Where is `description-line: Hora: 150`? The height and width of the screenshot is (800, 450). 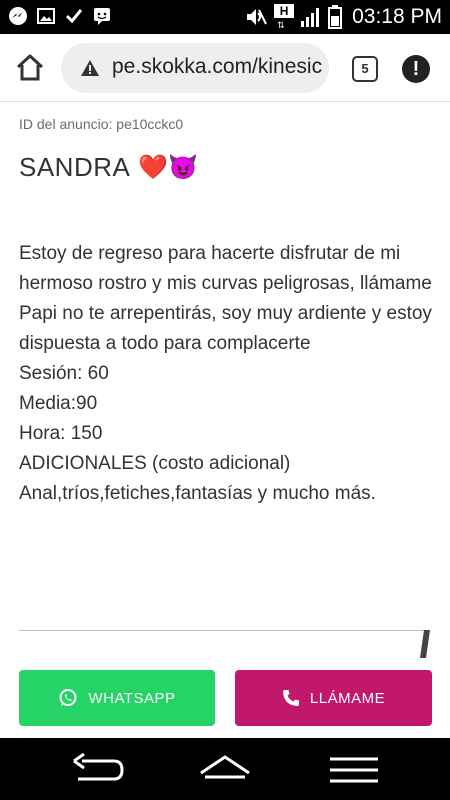
description-line: Hora: 150 is located at coordinates (61, 433).